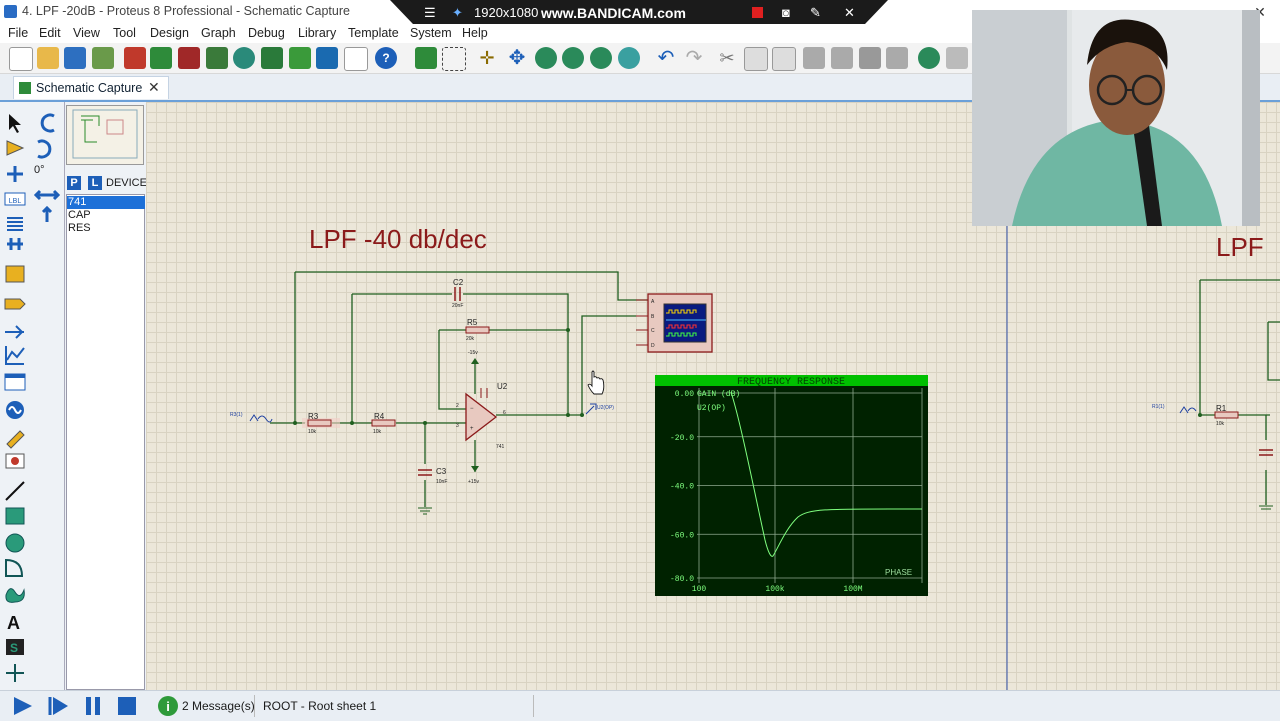 This screenshot has height=721, width=1280. I want to click on message-count: 2 Message(s), so click(218, 706).